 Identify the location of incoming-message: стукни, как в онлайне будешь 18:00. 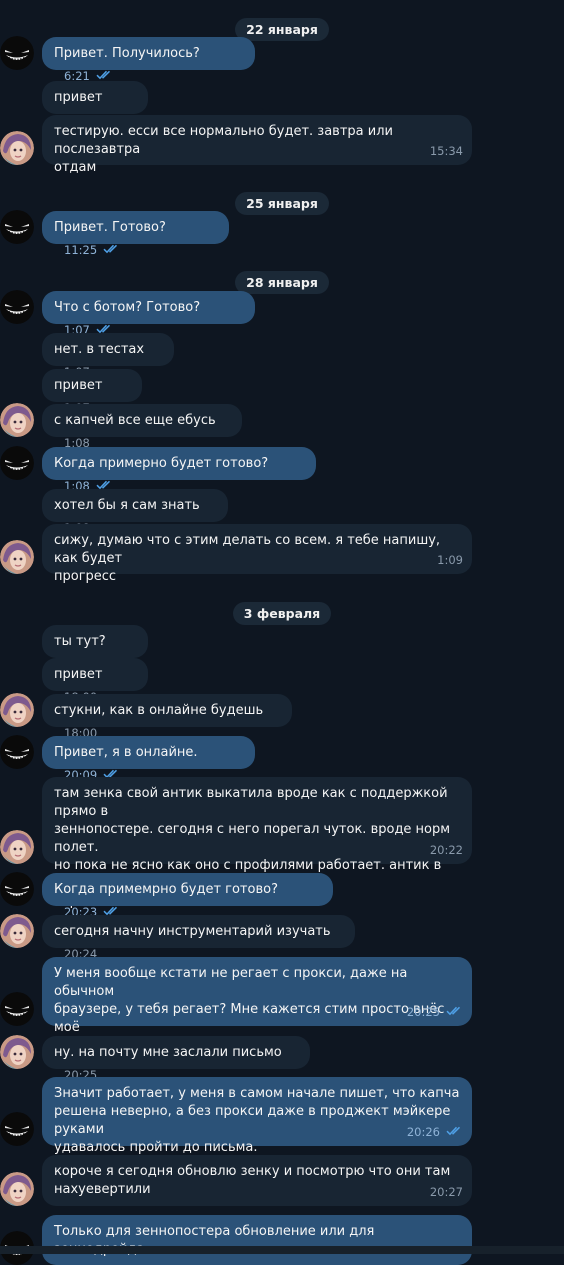
(167, 717).